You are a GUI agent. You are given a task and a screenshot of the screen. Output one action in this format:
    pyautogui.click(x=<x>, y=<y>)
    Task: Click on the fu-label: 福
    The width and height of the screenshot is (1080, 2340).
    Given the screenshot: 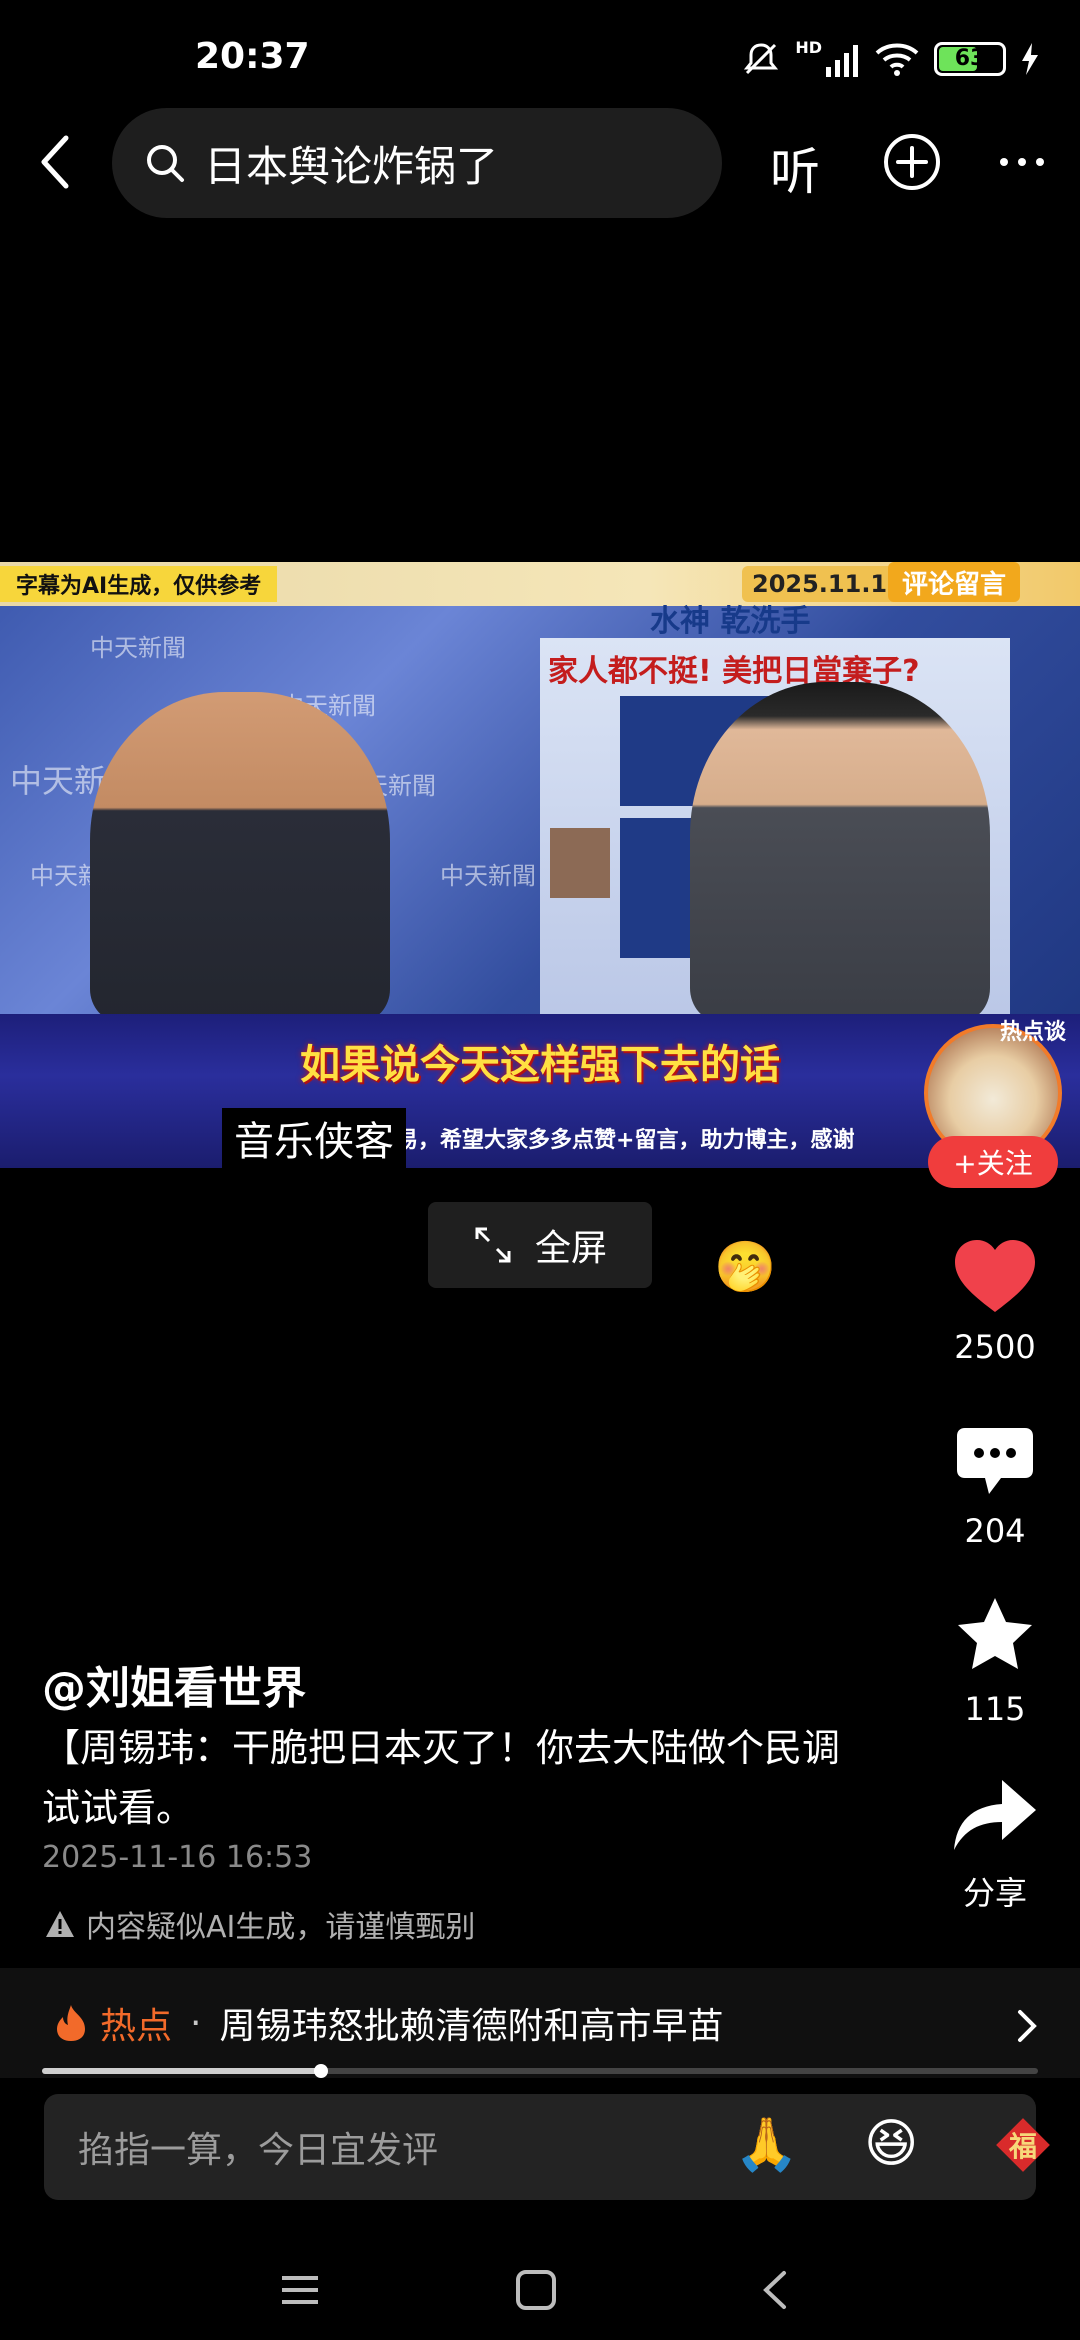 What is the action you would take?
    pyautogui.click(x=1022, y=2146)
    